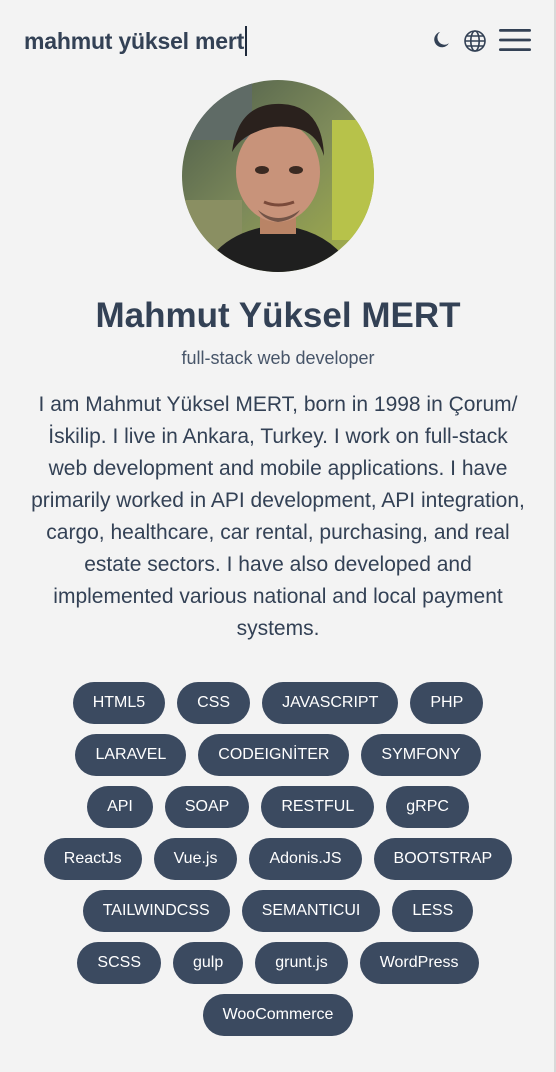  What do you see at coordinates (427, 807) in the screenshot?
I see `skill-tag: gRPC` at bounding box center [427, 807].